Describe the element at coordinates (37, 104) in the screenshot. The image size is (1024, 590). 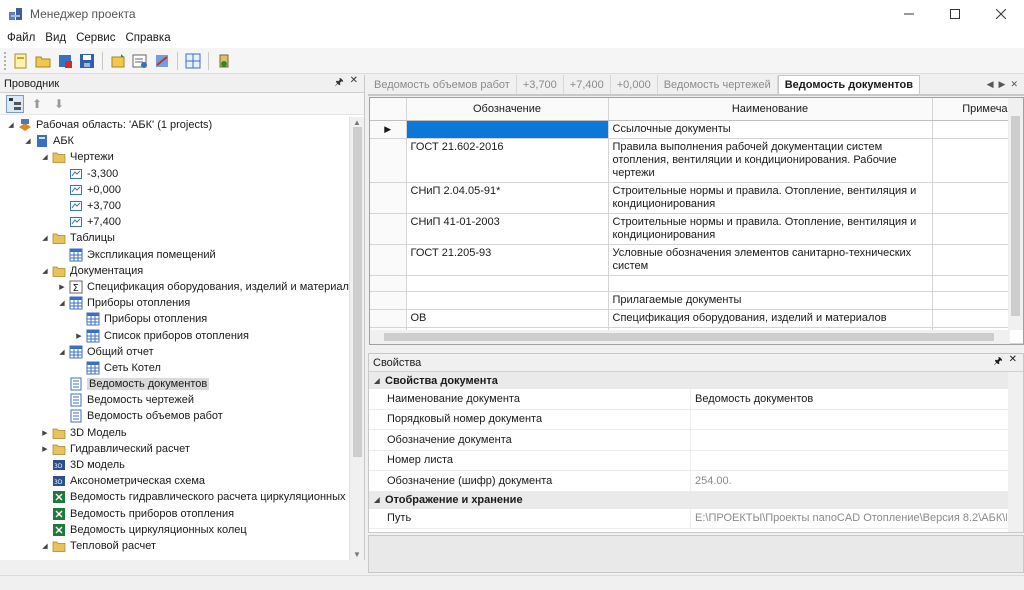
I see `move-up-button: ⬆` at that location.